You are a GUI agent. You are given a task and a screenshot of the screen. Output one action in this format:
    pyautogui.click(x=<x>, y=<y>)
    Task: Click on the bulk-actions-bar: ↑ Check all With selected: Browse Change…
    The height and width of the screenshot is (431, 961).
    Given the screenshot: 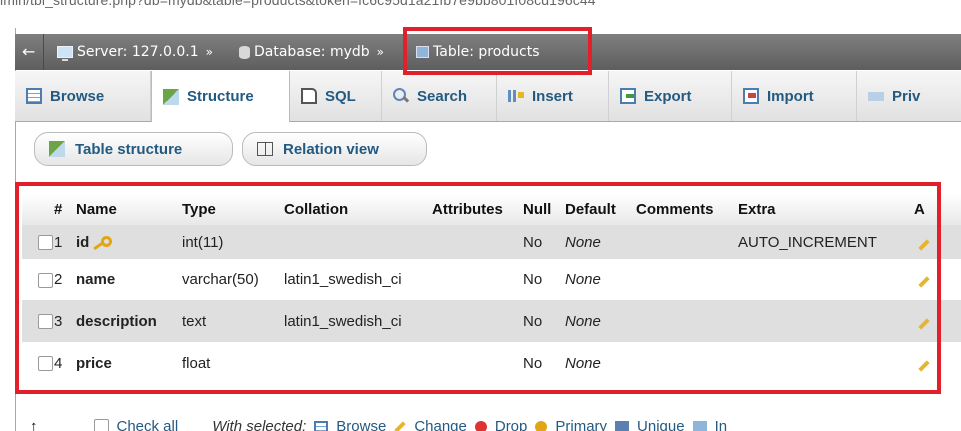 What is the action you would take?
    pyautogui.click(x=495, y=421)
    